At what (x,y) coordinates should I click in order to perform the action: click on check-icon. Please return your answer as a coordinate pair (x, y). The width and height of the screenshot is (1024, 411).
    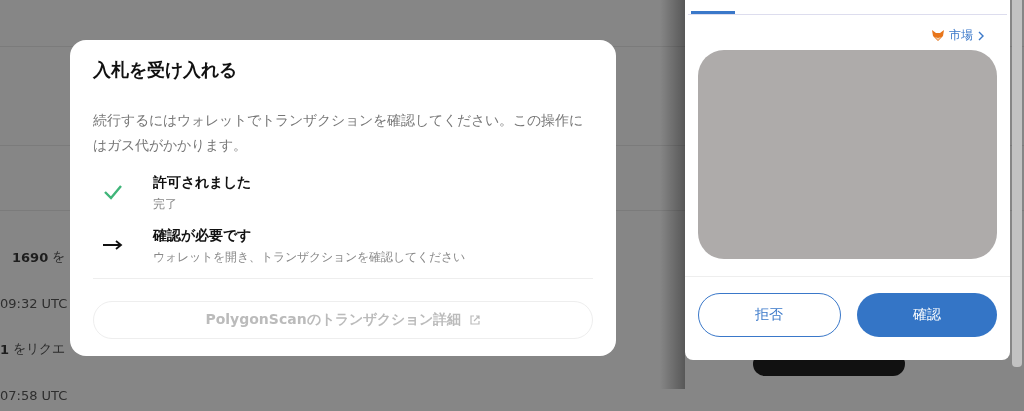
    Looking at the image, I should click on (113, 192).